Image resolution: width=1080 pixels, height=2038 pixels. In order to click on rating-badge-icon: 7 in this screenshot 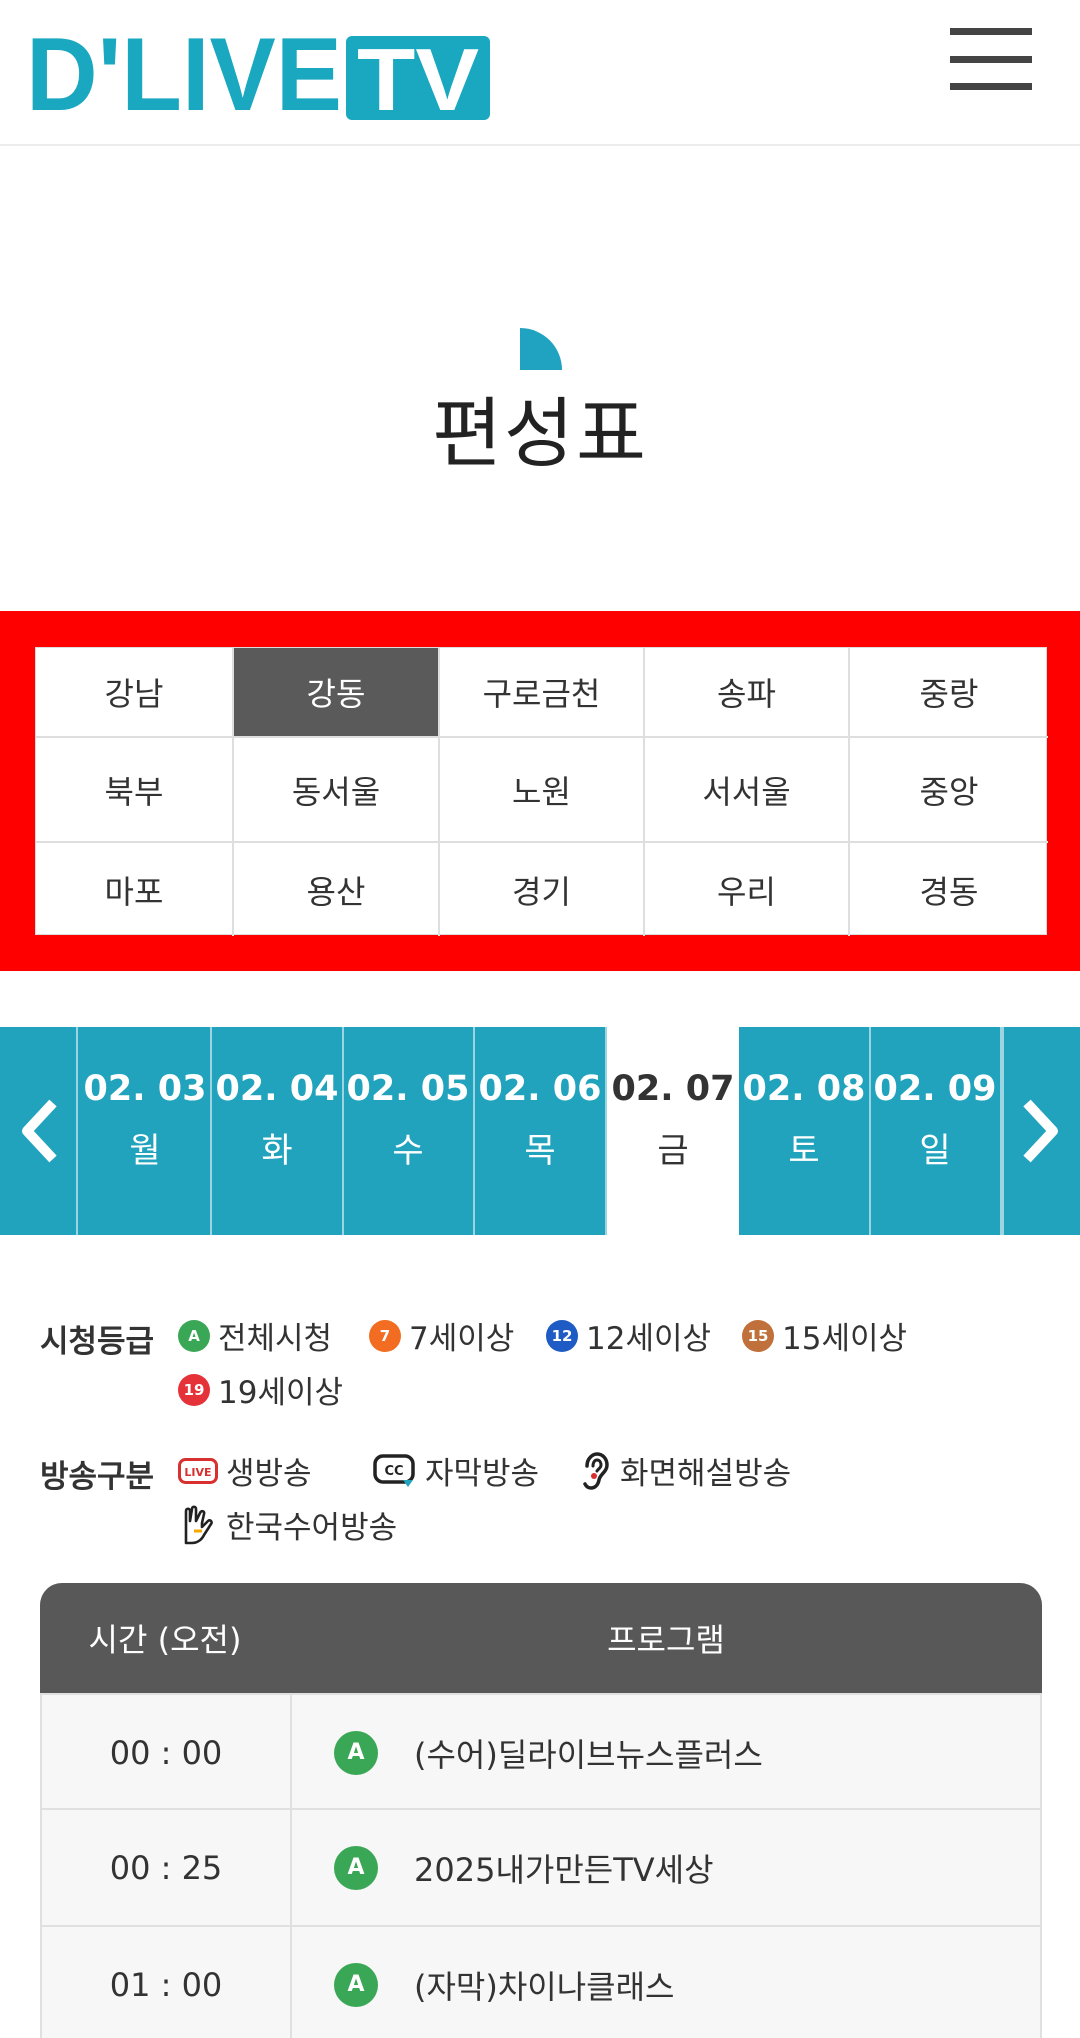, I will do `click(385, 1335)`.